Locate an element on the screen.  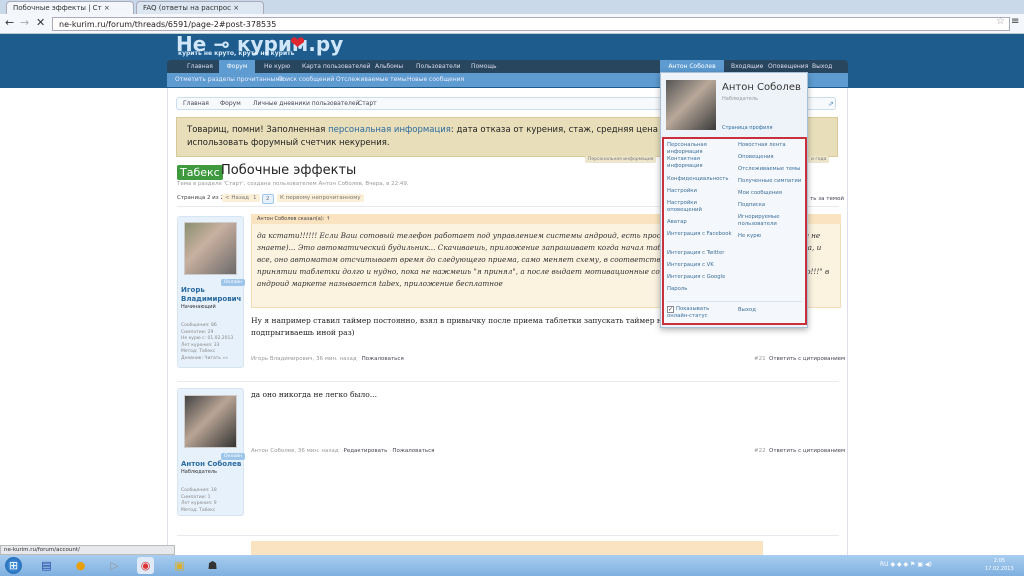
show-online-label: Показывать онлайн-статус is located at coordinates (697, 312).